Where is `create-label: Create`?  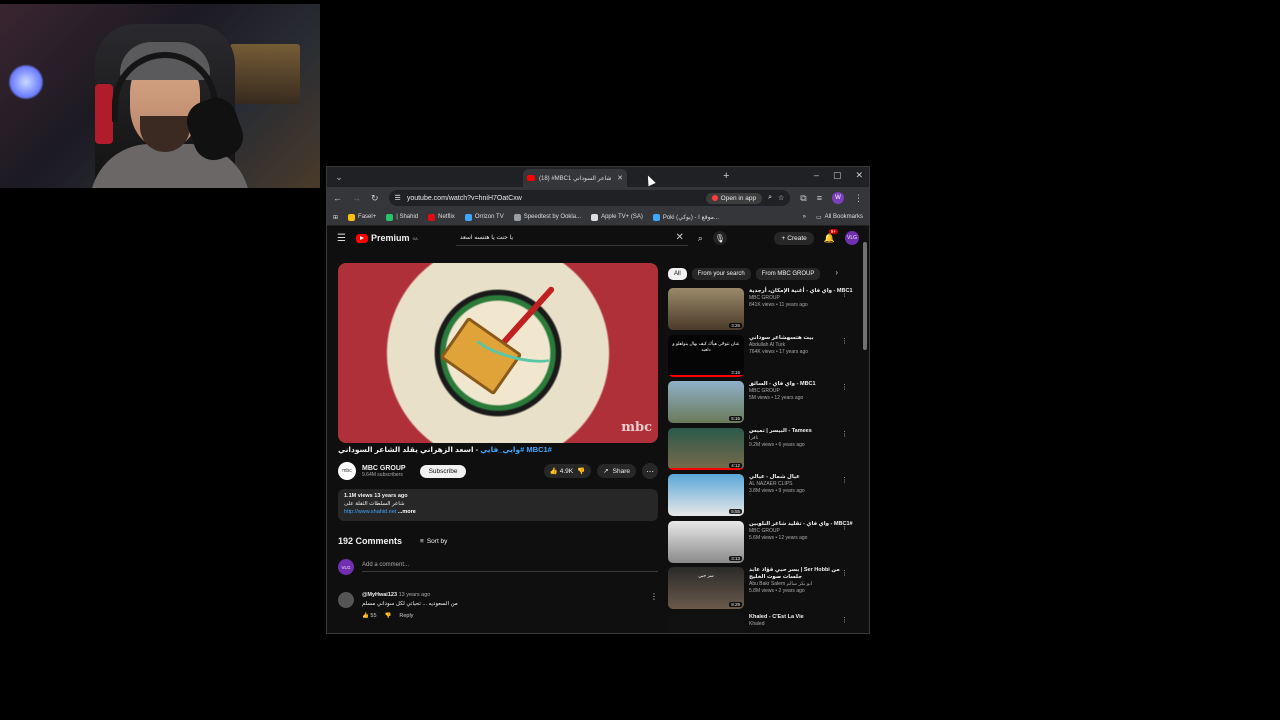
create-label: Create is located at coordinates (797, 238).